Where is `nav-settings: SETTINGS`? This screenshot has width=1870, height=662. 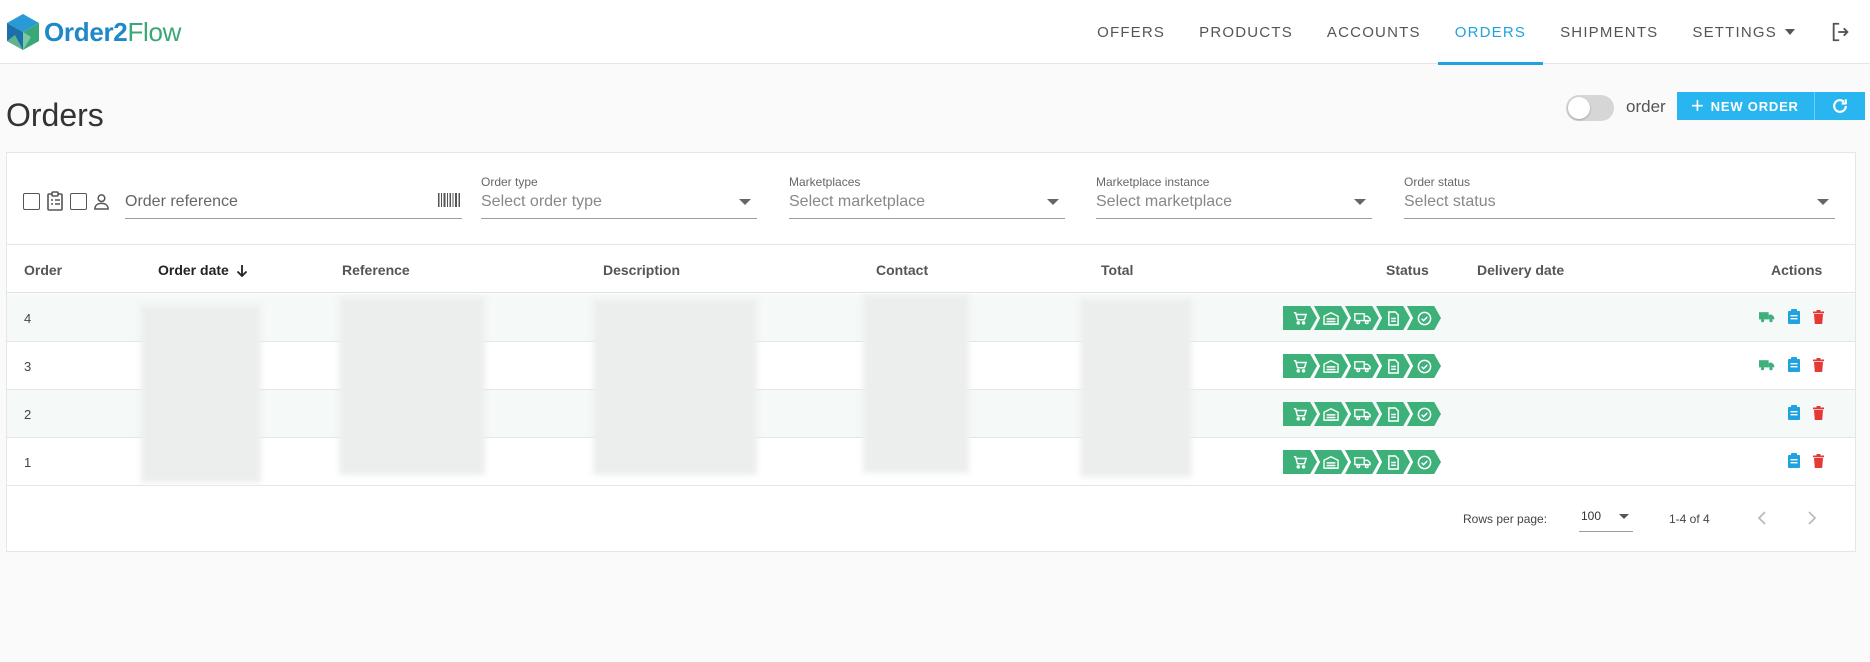 nav-settings: SETTINGS is located at coordinates (1743, 32).